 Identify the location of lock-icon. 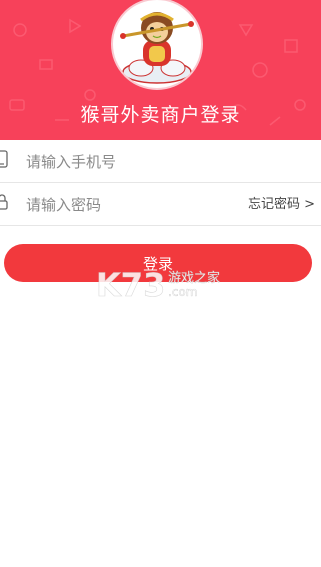
(4, 202).